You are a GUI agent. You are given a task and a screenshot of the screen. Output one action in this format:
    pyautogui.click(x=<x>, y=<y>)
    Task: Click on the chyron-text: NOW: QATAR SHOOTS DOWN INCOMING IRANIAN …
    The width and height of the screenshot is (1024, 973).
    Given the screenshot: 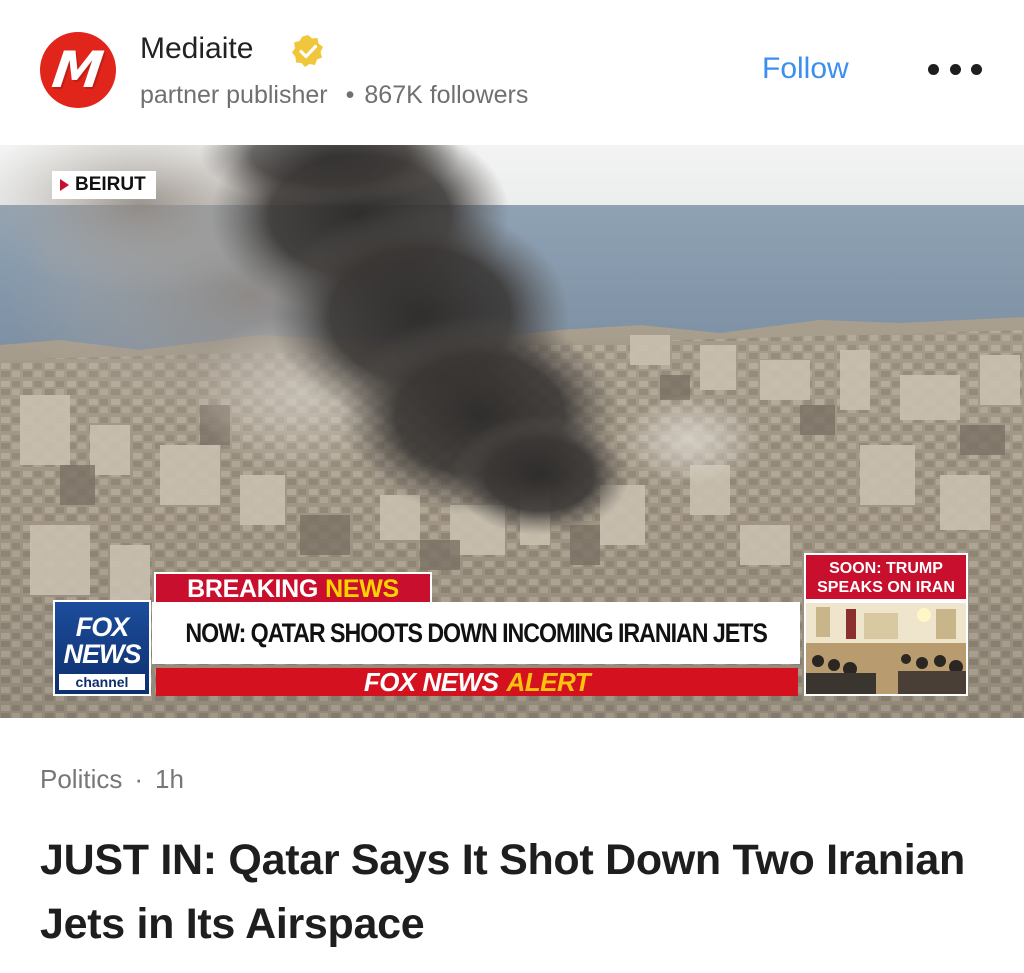 What is the action you would take?
    pyautogui.click(x=476, y=632)
    